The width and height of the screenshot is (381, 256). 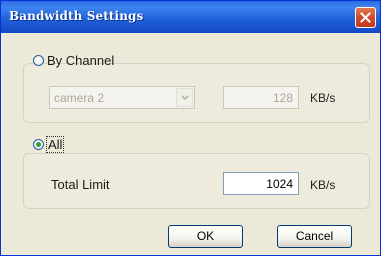 What do you see at coordinates (38, 60) in the screenshot?
I see `by-channel-radio` at bounding box center [38, 60].